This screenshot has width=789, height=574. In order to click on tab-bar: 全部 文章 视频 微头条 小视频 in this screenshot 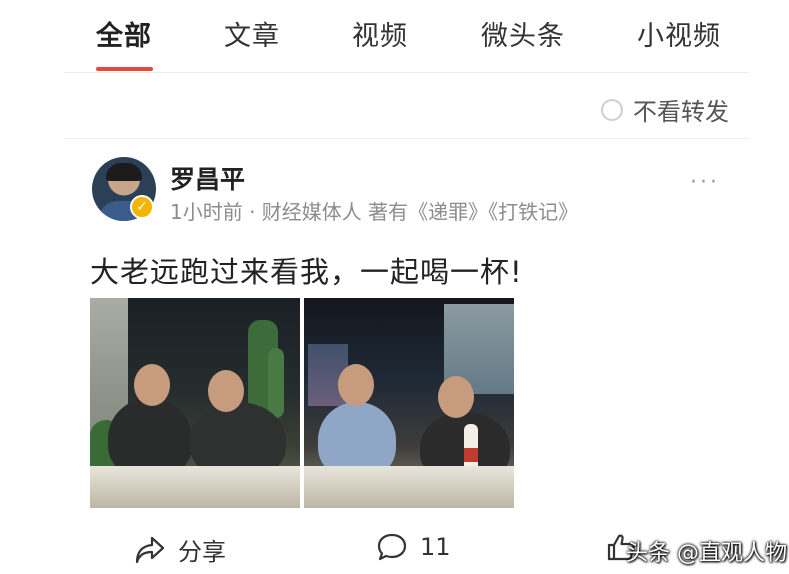, I will do `click(394, 36)`.